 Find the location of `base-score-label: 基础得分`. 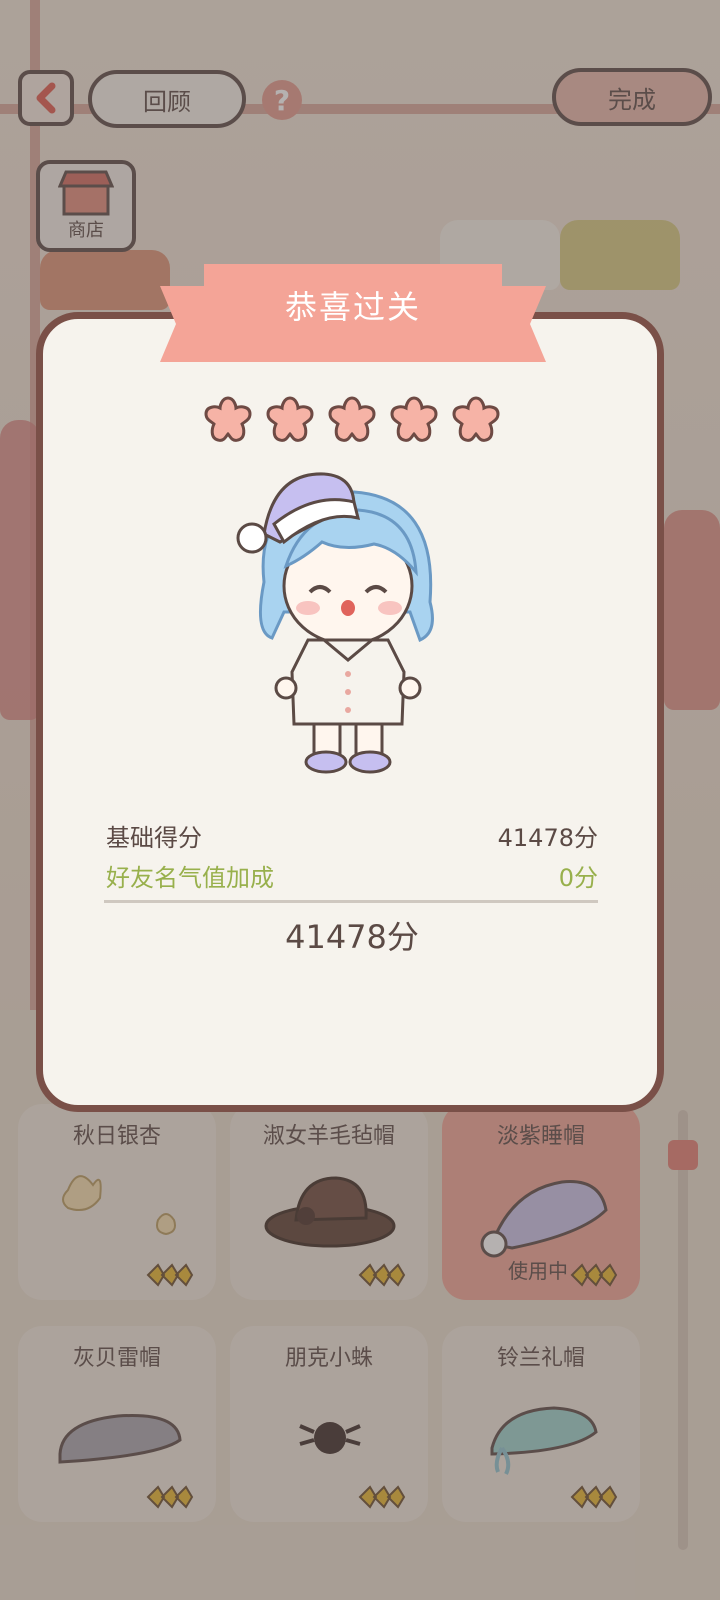

base-score-label: 基础得分 is located at coordinates (154, 838).